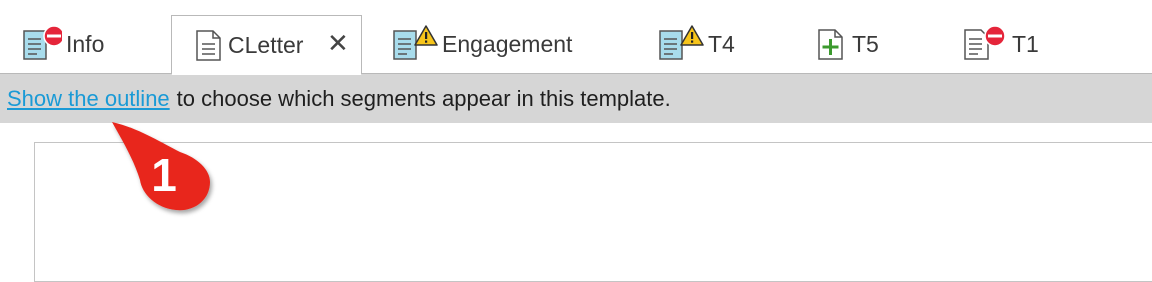 This screenshot has height=282, width=1152. I want to click on close-icon: ✕, so click(338, 43).